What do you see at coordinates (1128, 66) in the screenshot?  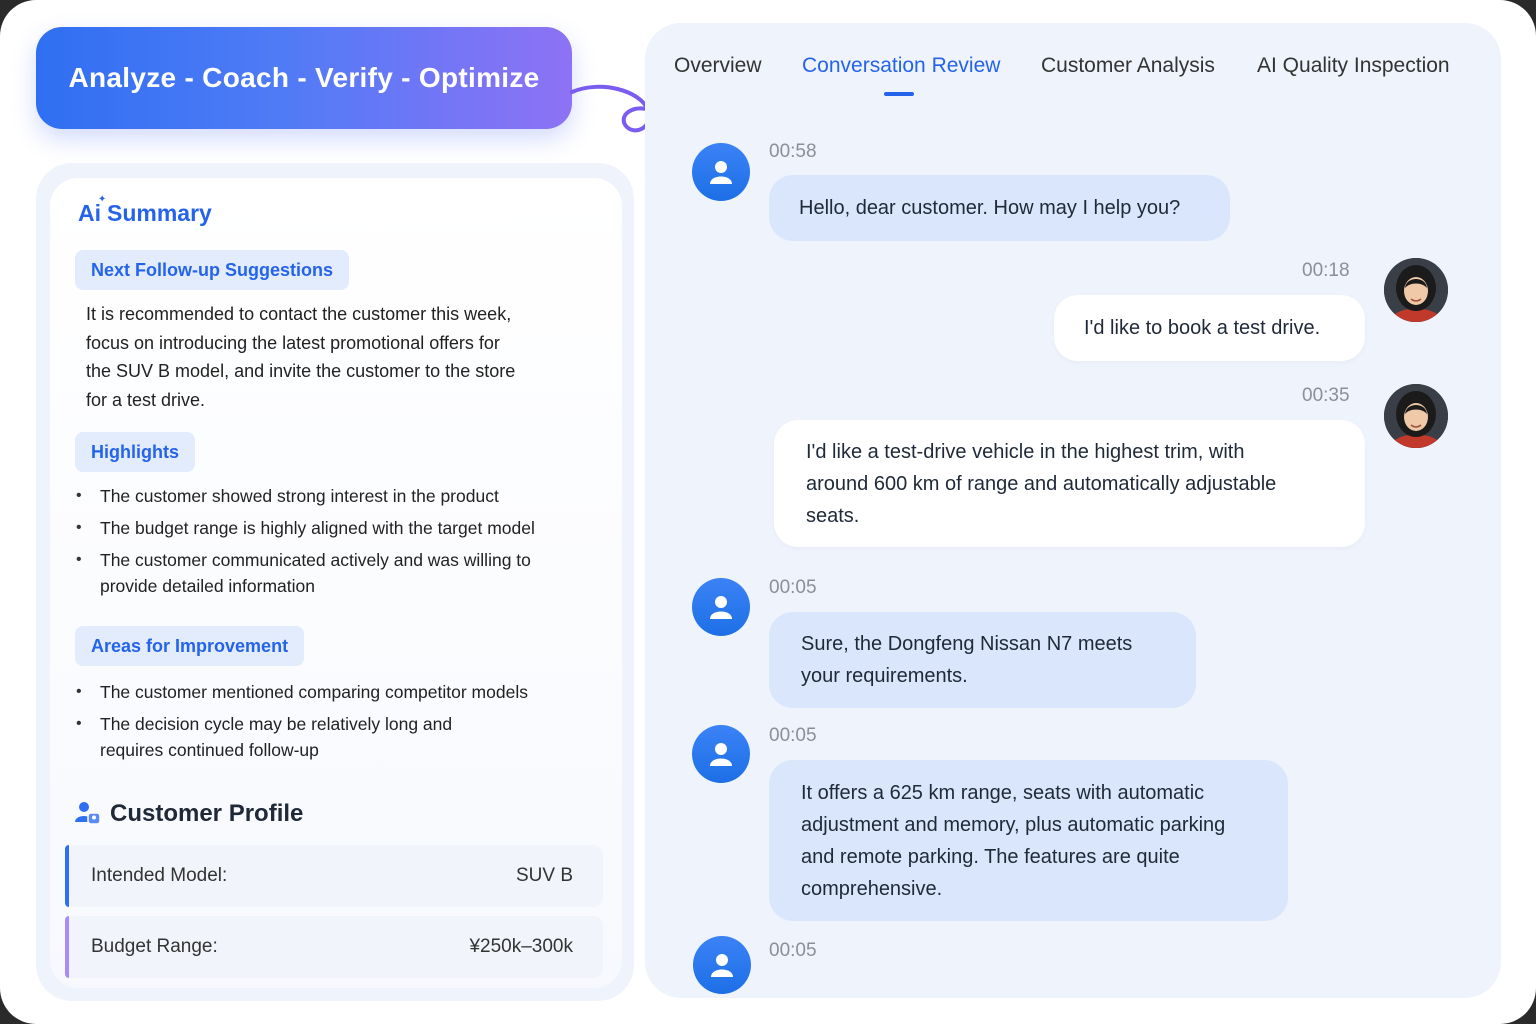 I see `tab-customer-analysis: Customer Analysis` at bounding box center [1128, 66].